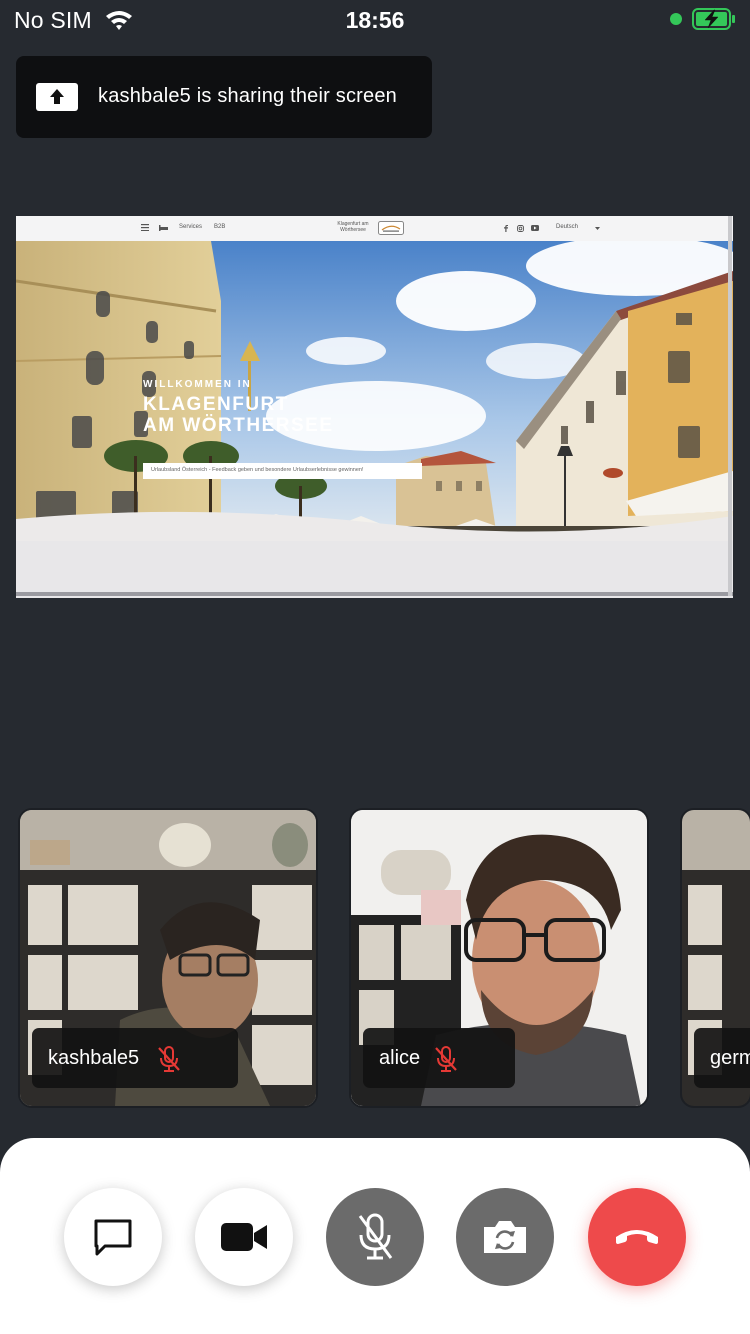  I want to click on chat-bubble-icon, so click(113, 1237).